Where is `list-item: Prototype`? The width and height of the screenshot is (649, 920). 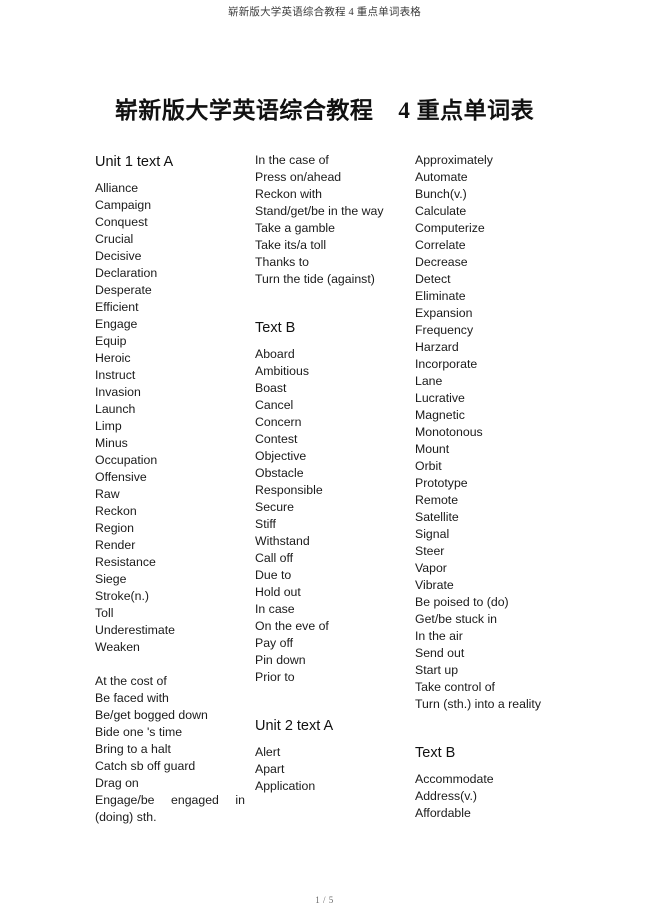 list-item: Prototype is located at coordinates (441, 483).